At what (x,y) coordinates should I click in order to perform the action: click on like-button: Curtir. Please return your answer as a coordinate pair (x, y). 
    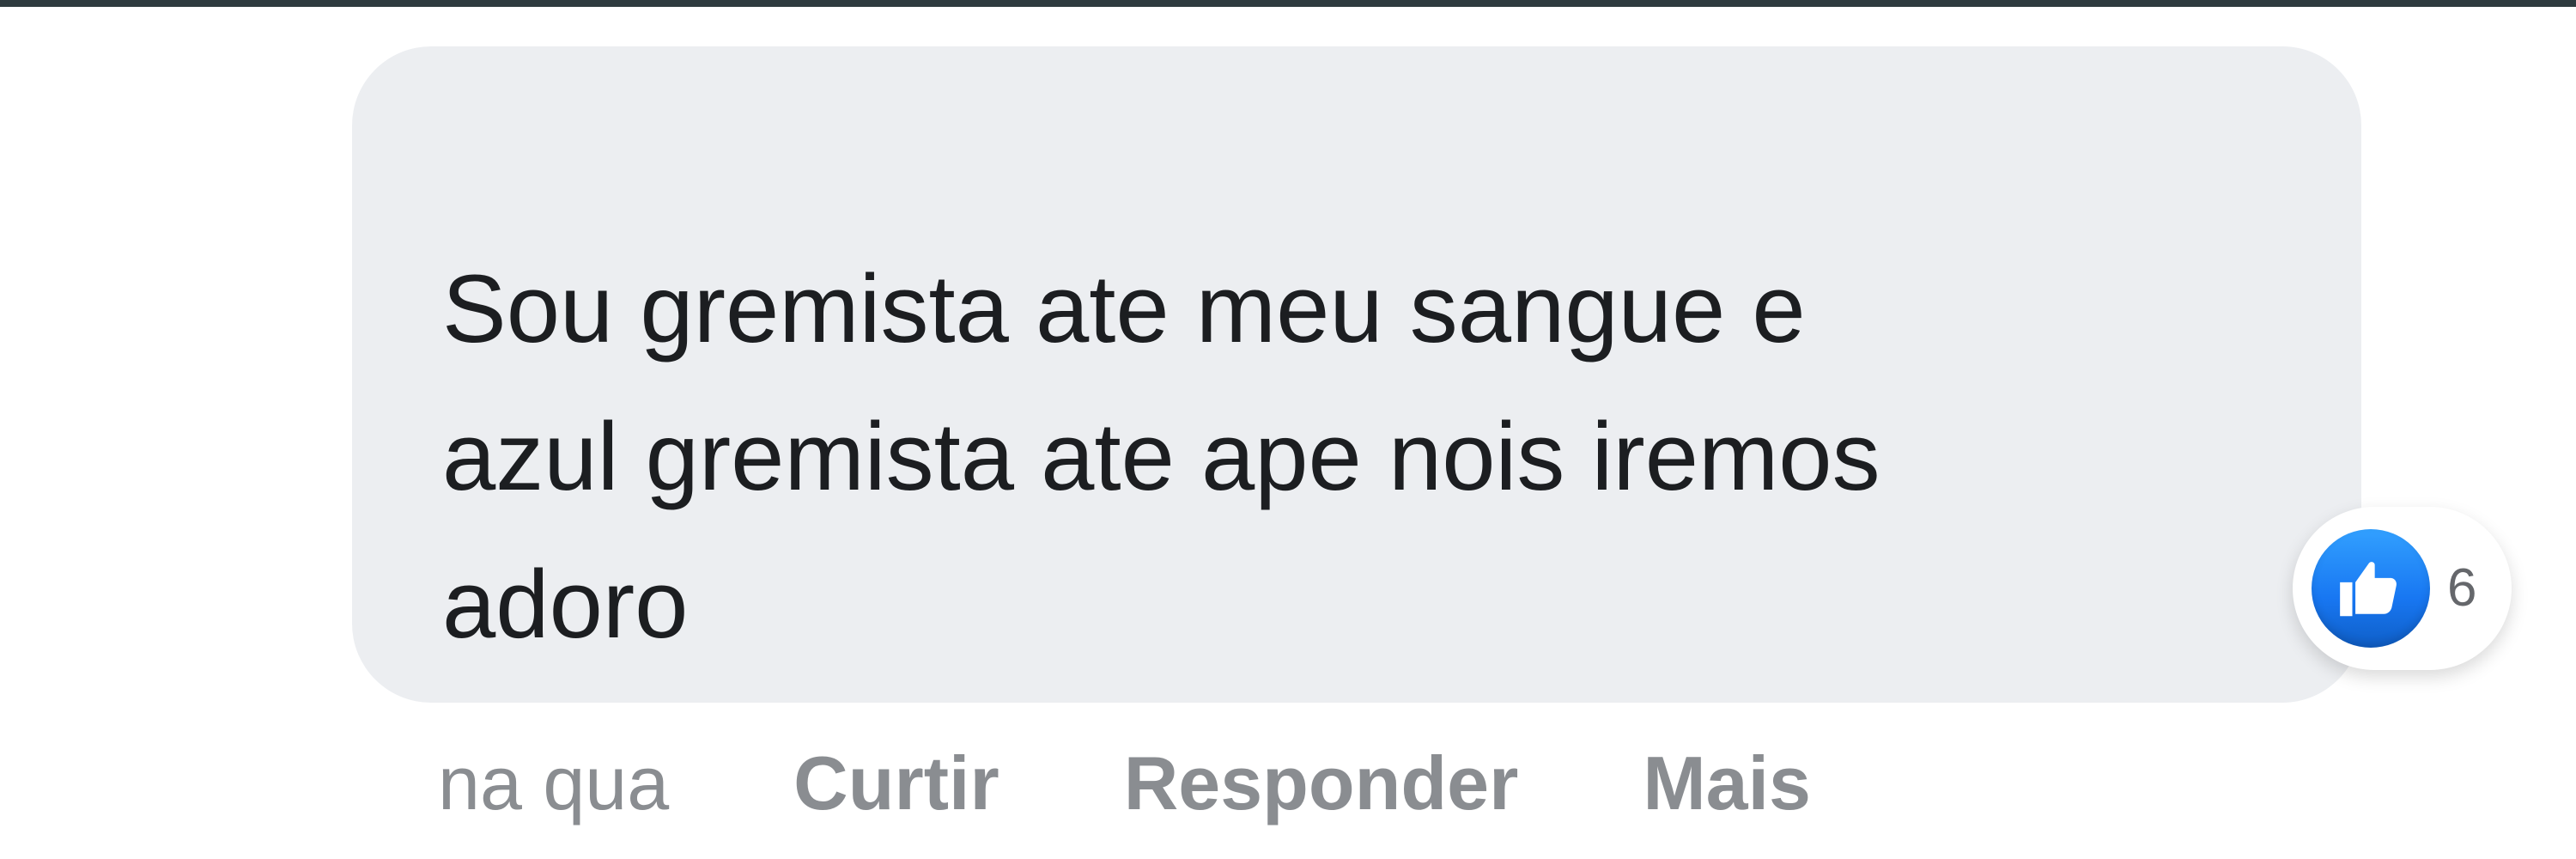
    Looking at the image, I should click on (896, 783).